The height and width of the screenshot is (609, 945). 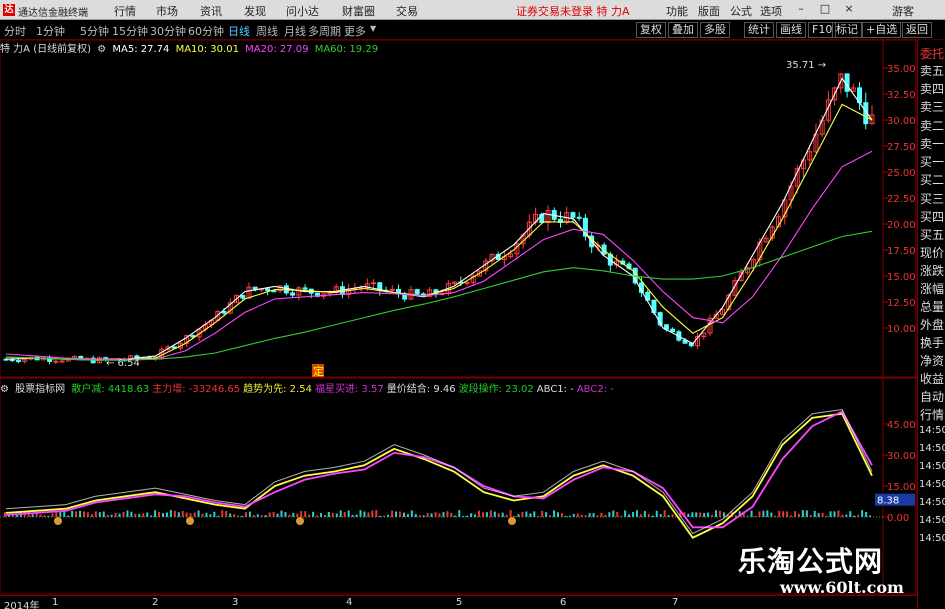 I want to click on indicator-axis-label: 15.00, so click(x=901, y=487).